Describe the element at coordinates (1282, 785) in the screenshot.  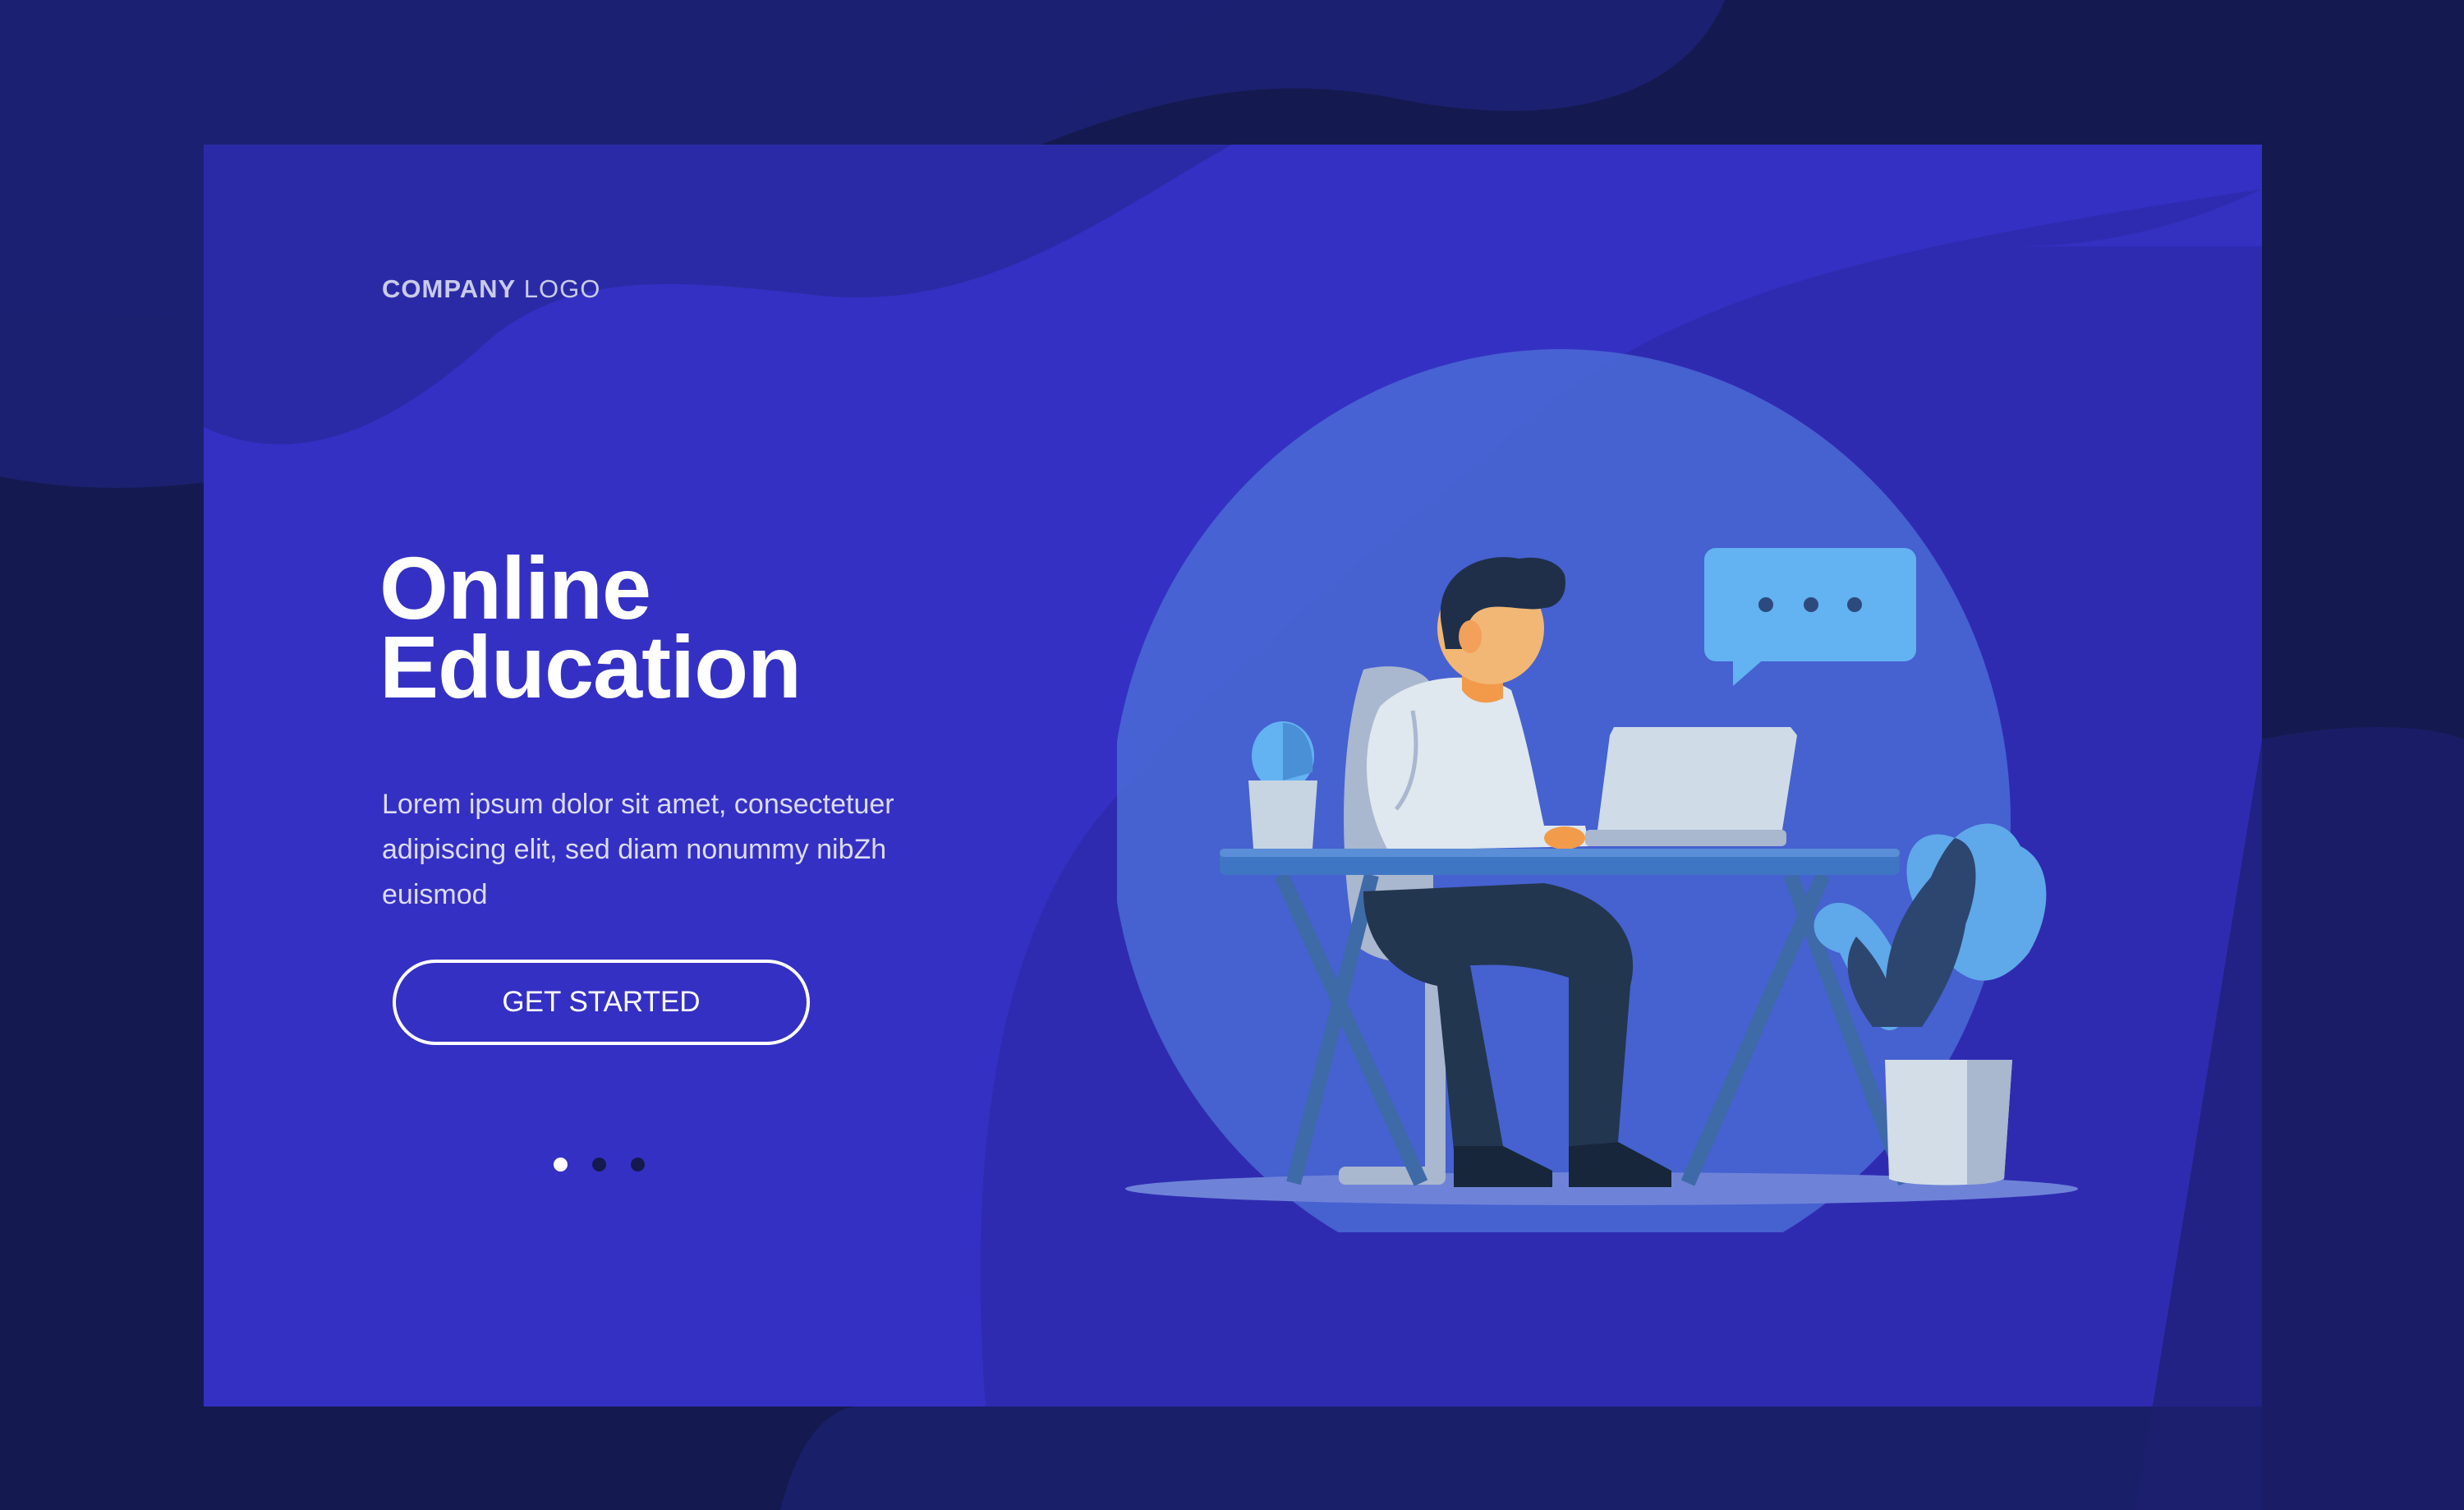
I see `cactus-icon` at that location.